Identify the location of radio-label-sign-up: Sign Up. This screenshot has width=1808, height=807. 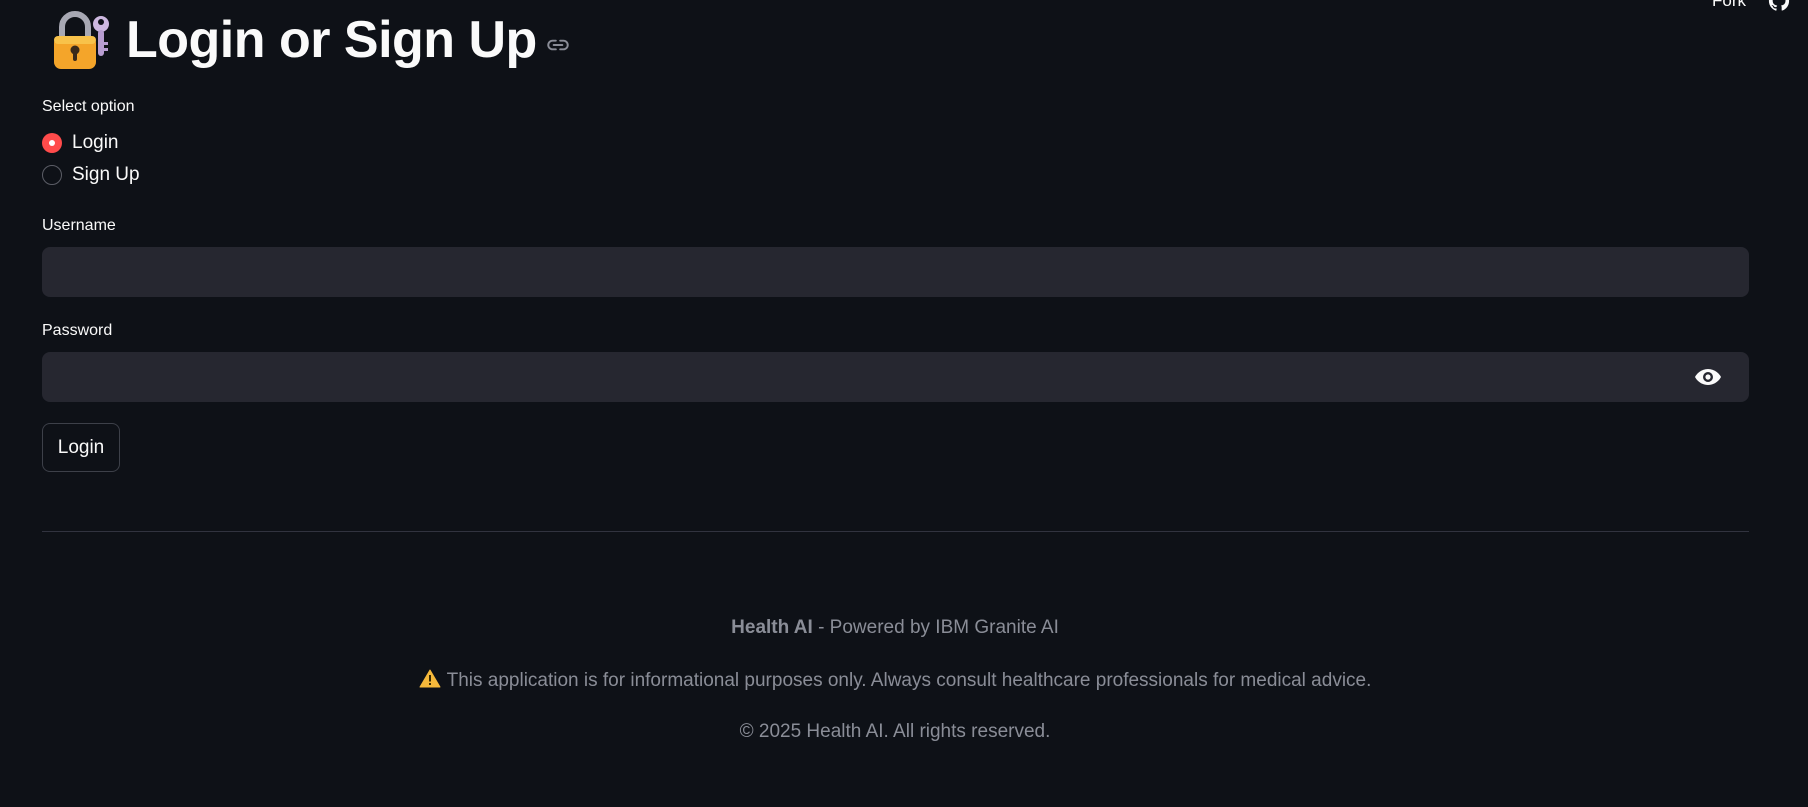
(106, 174).